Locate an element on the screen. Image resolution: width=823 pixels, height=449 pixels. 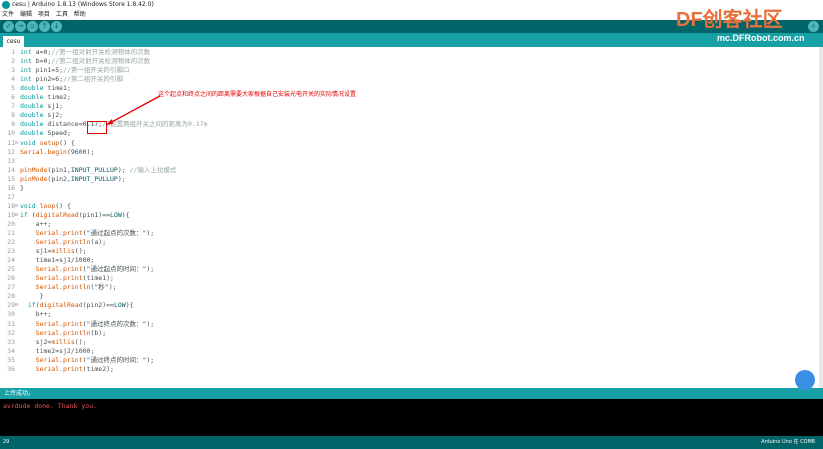
status-text: 上传成功。 is located at coordinates (19, 393).